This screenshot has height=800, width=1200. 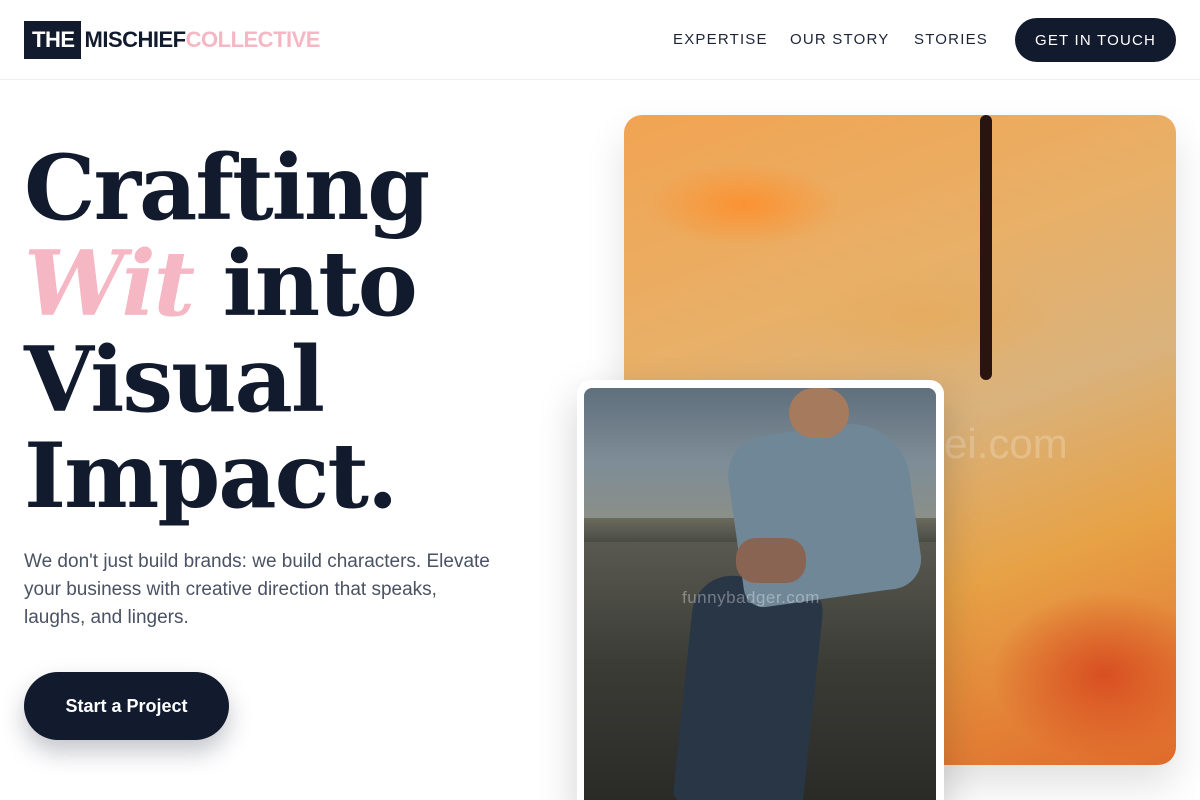 What do you see at coordinates (253, 39) in the screenshot?
I see `logo-collective: COLLECTIVE` at bounding box center [253, 39].